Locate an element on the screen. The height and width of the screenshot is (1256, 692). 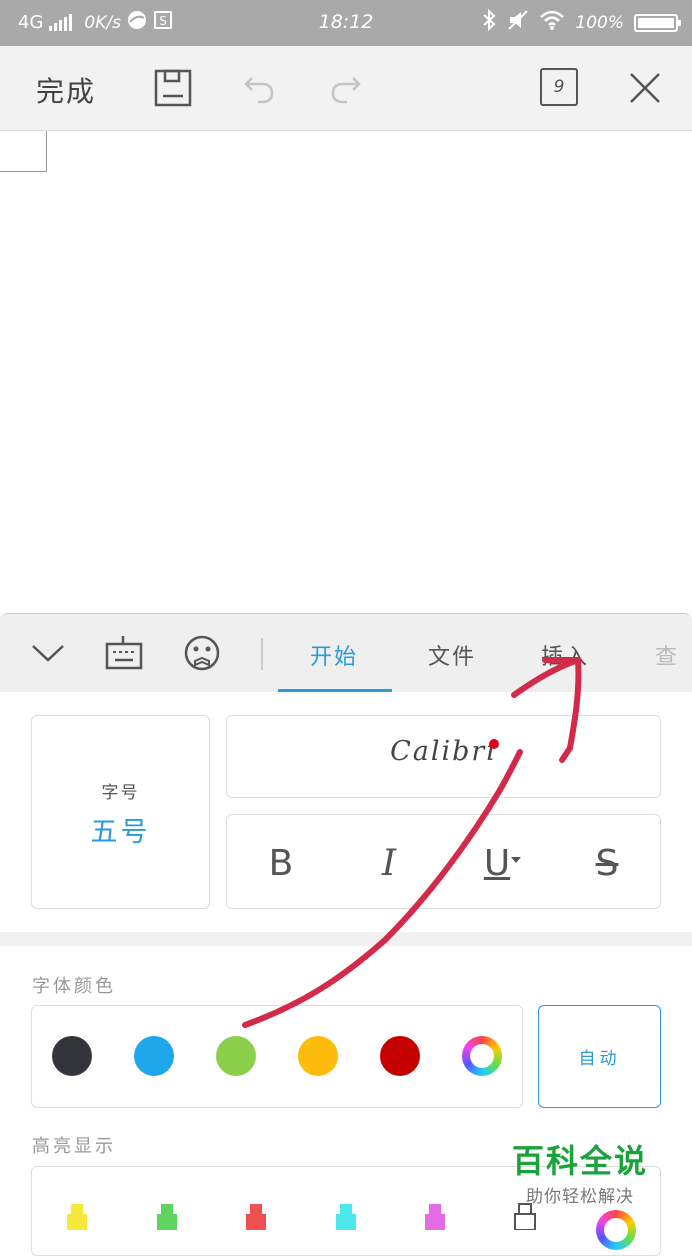
font-name-card: Calibri is located at coordinates (443, 756).